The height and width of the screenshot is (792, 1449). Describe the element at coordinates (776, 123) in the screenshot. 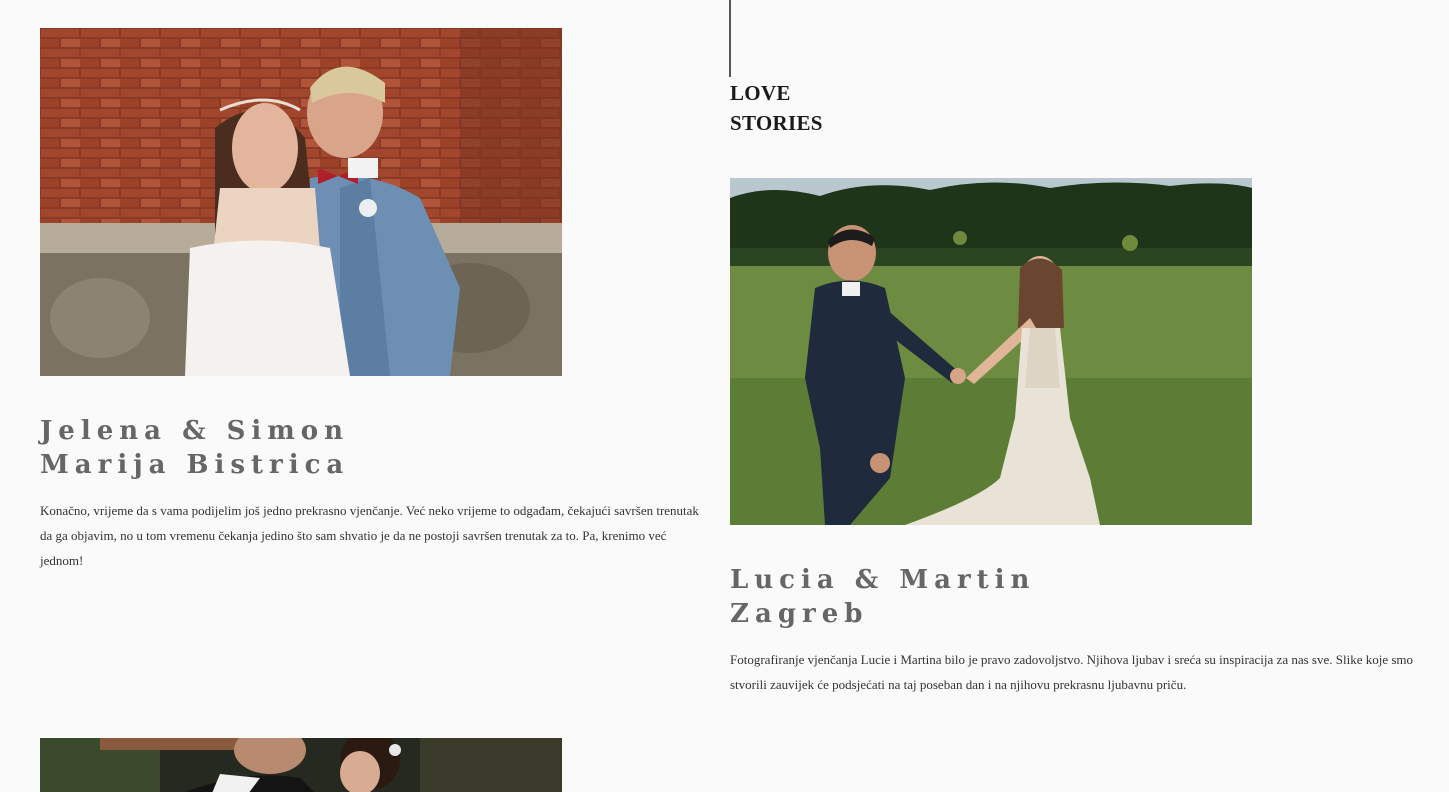

I see `section-title-line2: STORIES` at that location.